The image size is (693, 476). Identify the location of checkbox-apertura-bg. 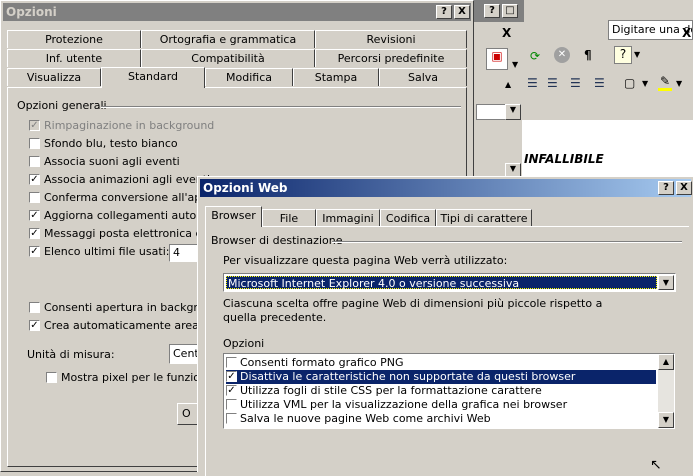
(34, 307).